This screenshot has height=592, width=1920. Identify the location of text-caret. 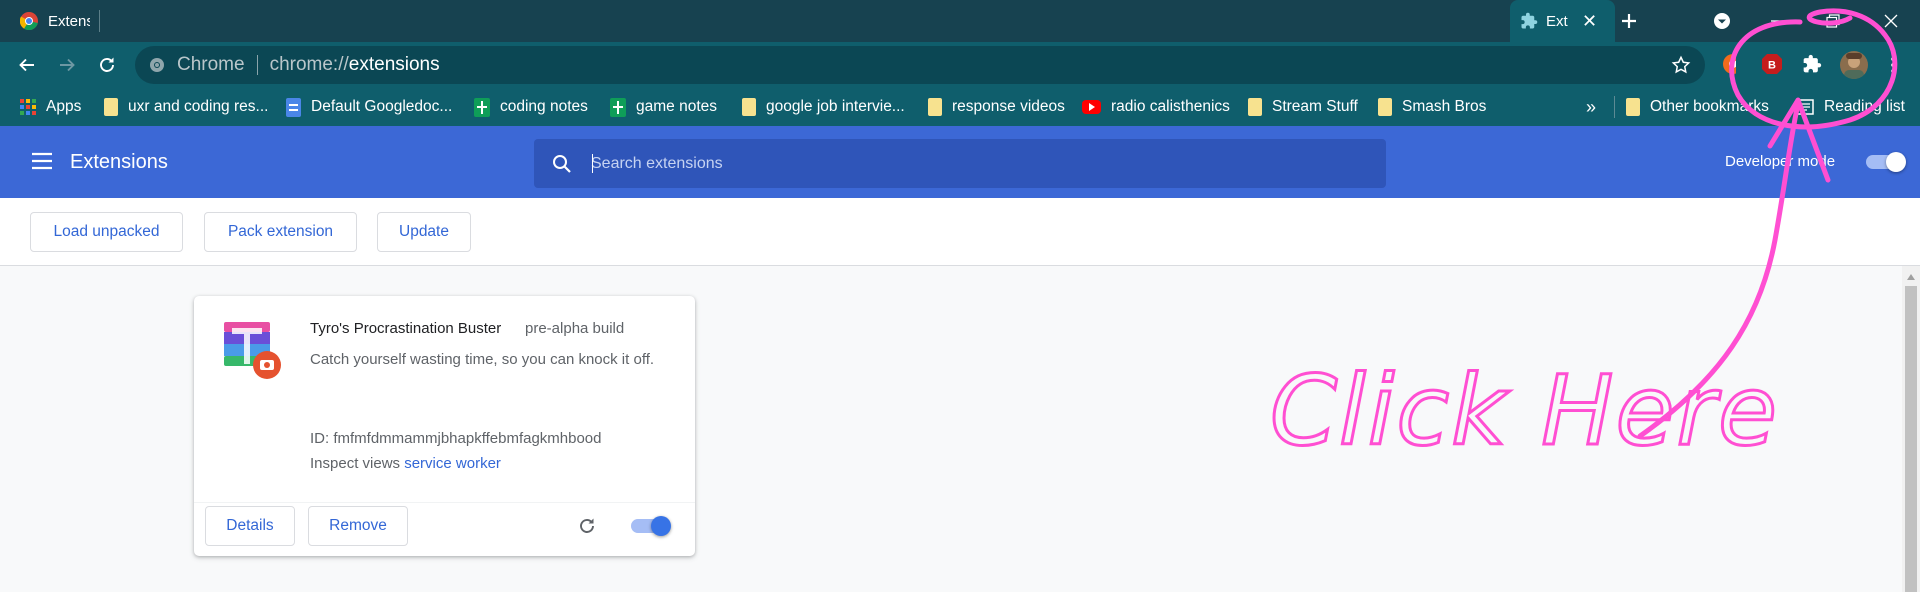
(592, 163).